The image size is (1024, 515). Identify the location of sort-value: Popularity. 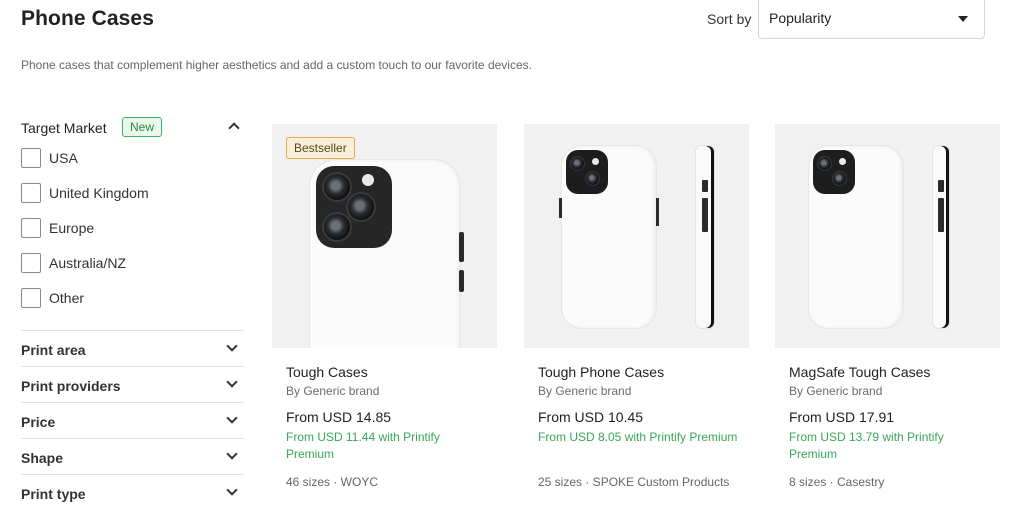
(800, 18).